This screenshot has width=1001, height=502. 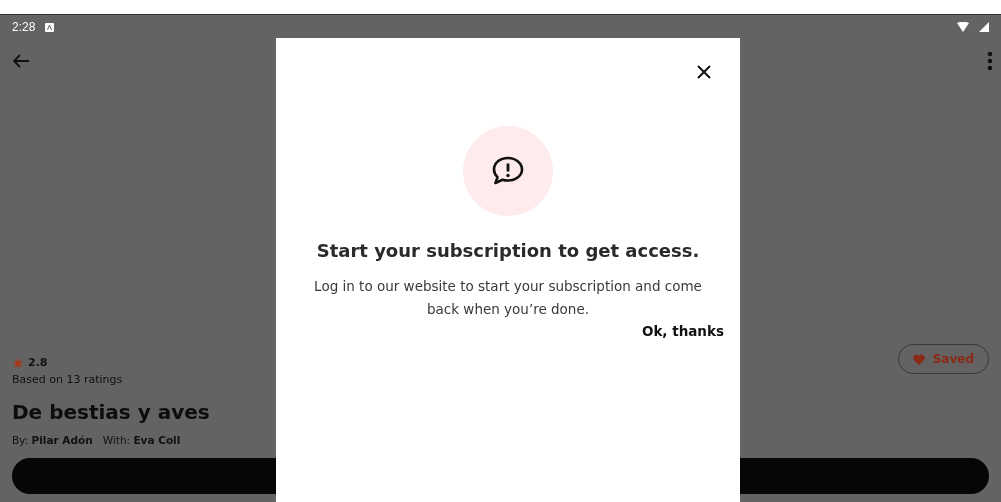 What do you see at coordinates (963, 27) in the screenshot?
I see `wifi-icon` at bounding box center [963, 27].